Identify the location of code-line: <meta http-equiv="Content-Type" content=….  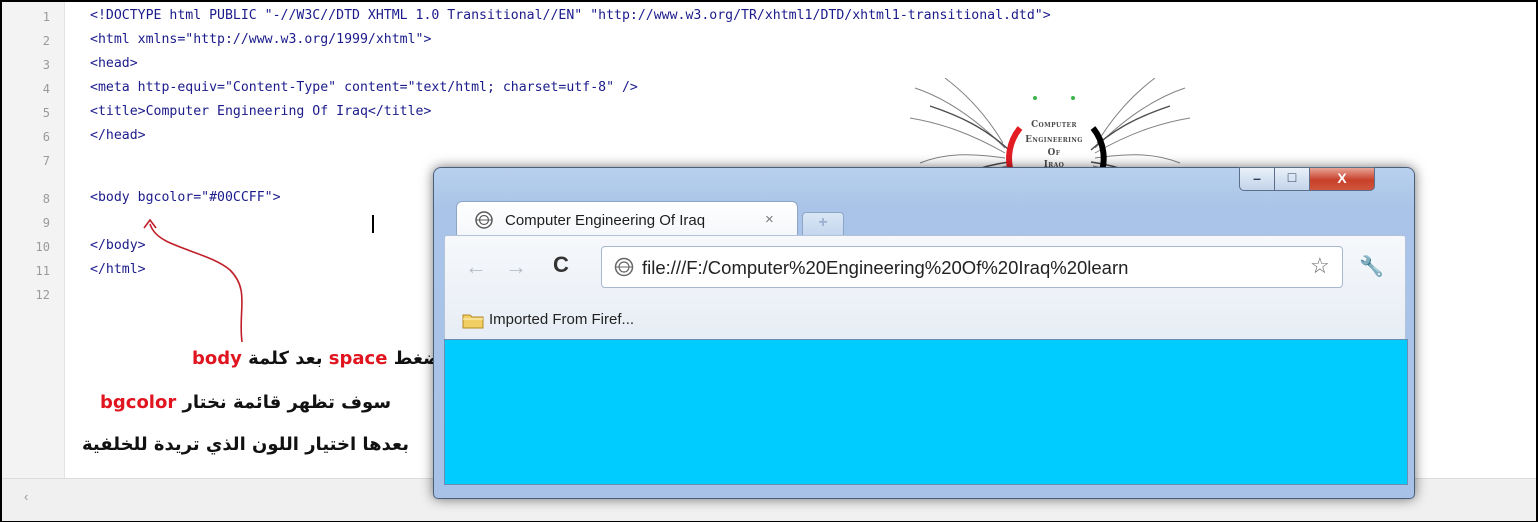
(364, 87).